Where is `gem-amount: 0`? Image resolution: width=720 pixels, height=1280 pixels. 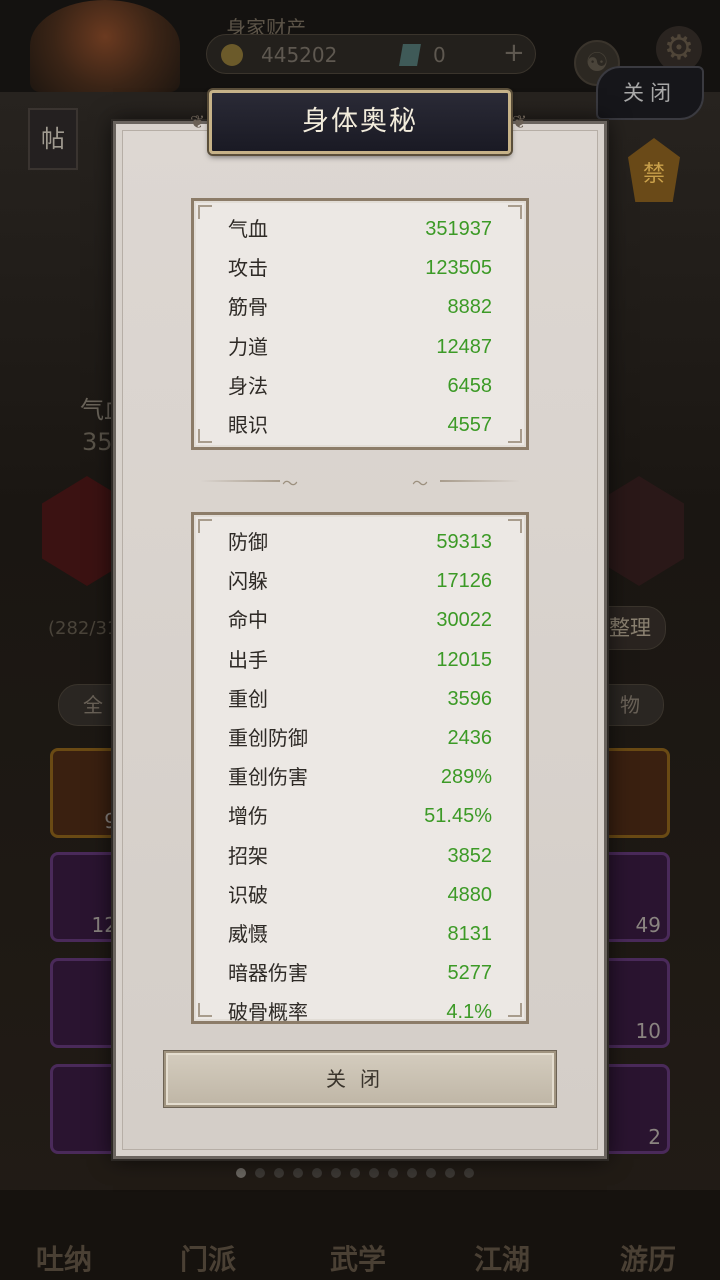 gem-amount: 0 is located at coordinates (439, 55).